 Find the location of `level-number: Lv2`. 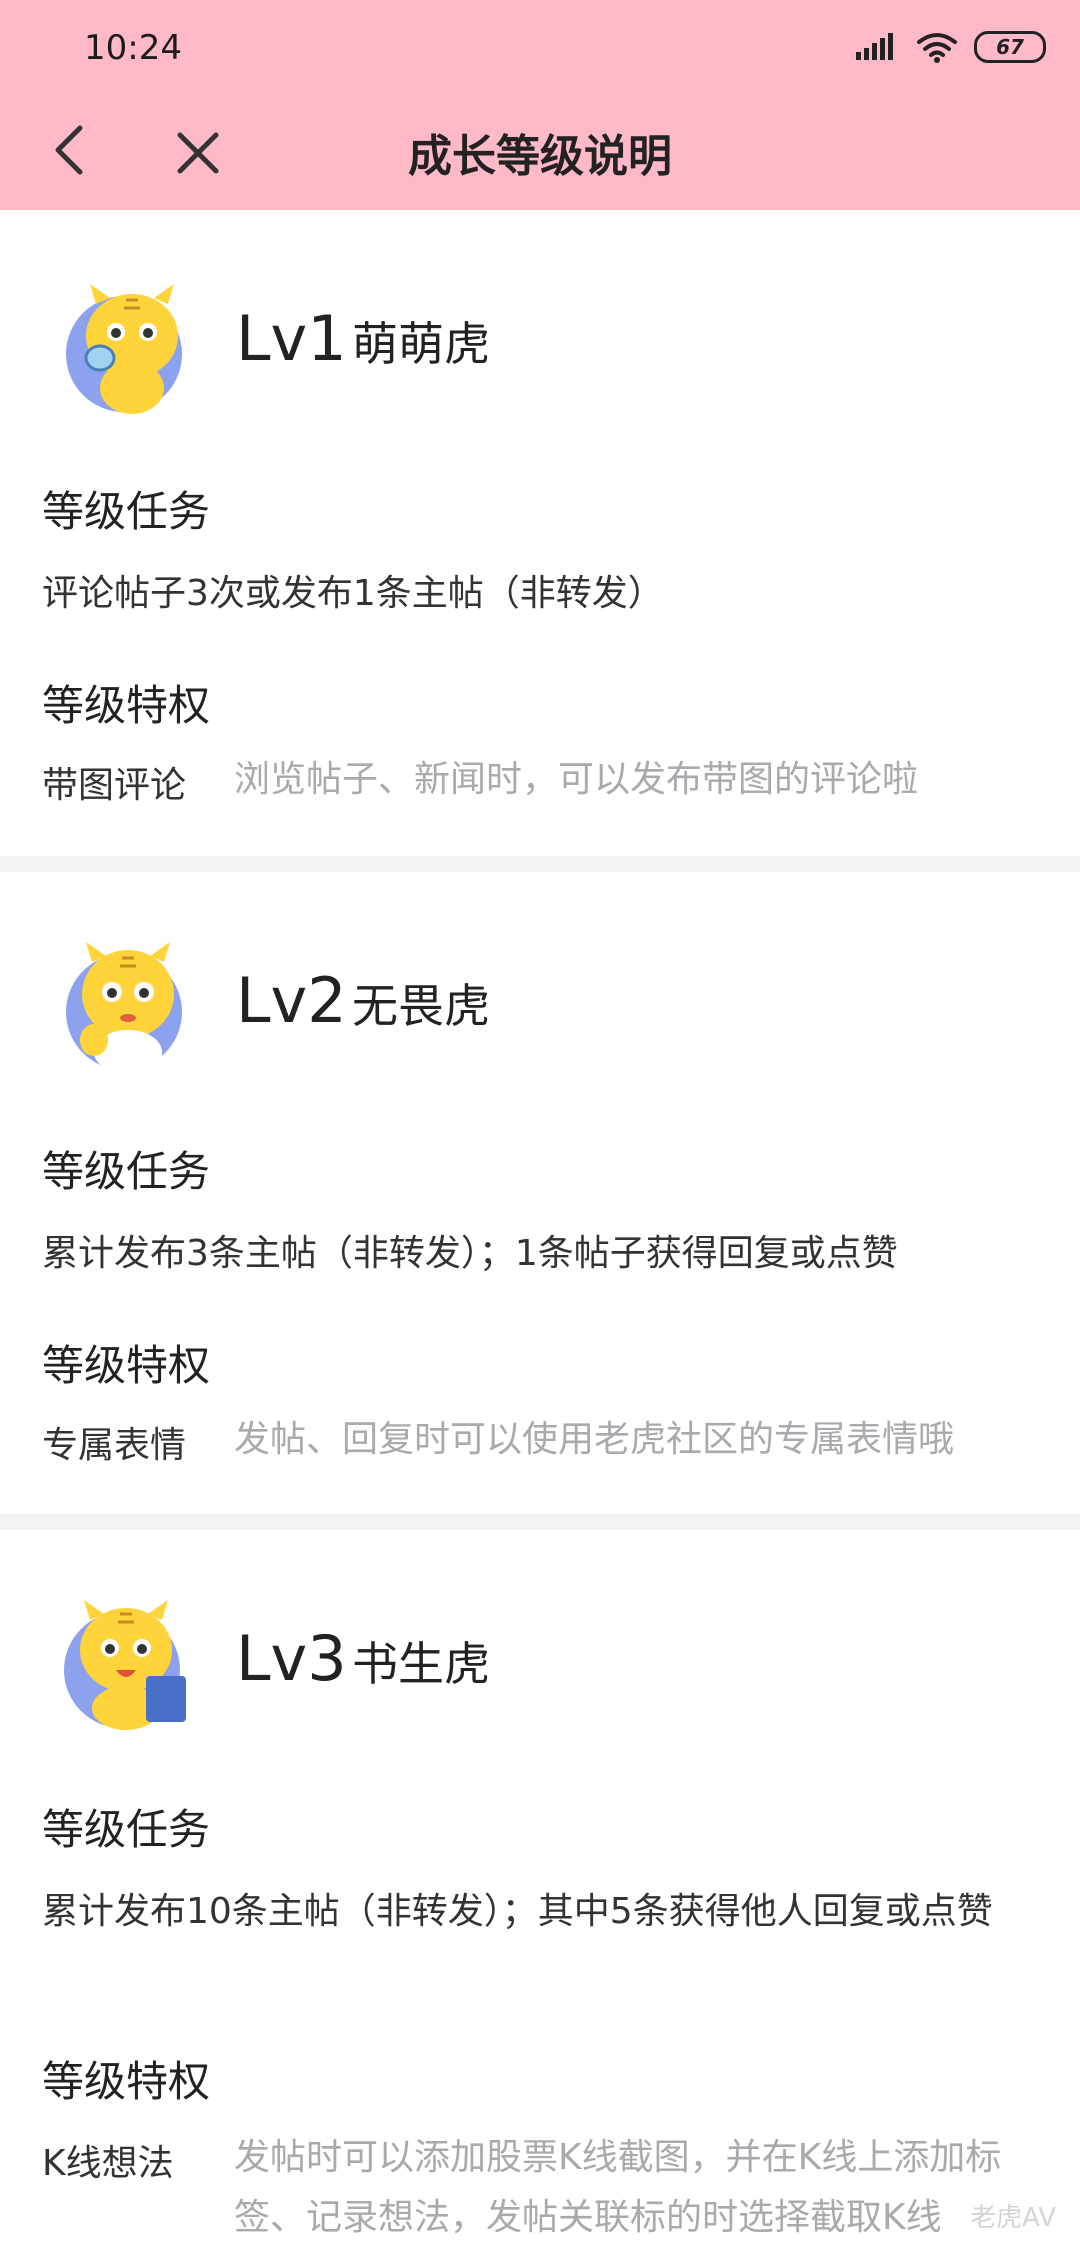

level-number: Lv2 is located at coordinates (291, 1000).